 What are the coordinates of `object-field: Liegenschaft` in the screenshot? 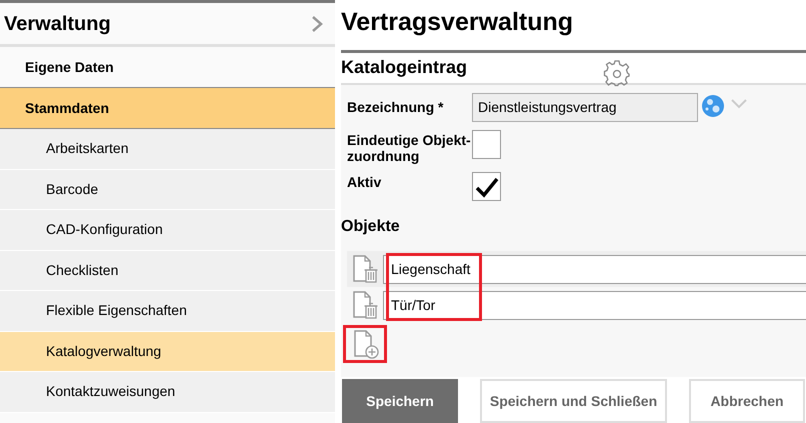 It's located at (594, 269).